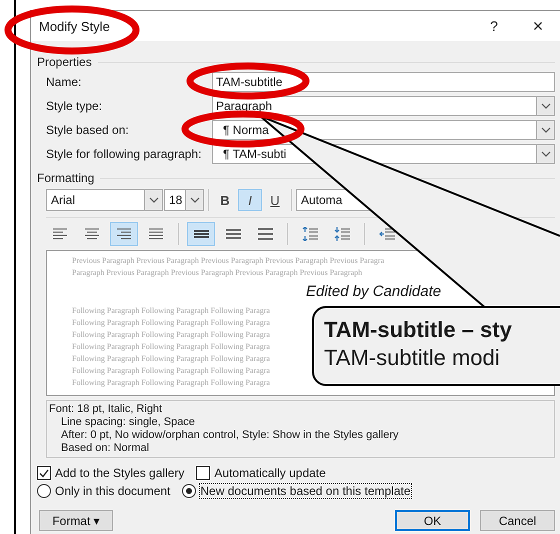  Describe the element at coordinates (538, 26) in the screenshot. I see `close-button: ×` at that location.